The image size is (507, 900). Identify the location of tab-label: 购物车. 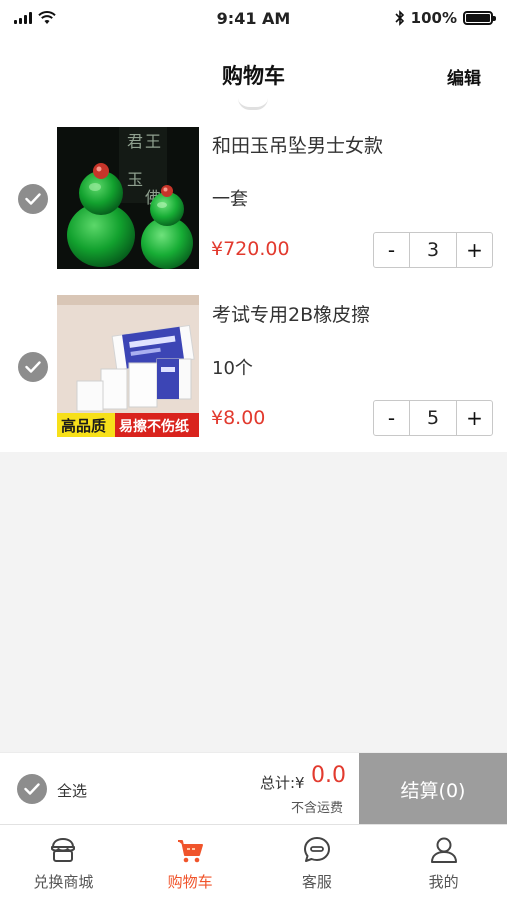
(190, 882).